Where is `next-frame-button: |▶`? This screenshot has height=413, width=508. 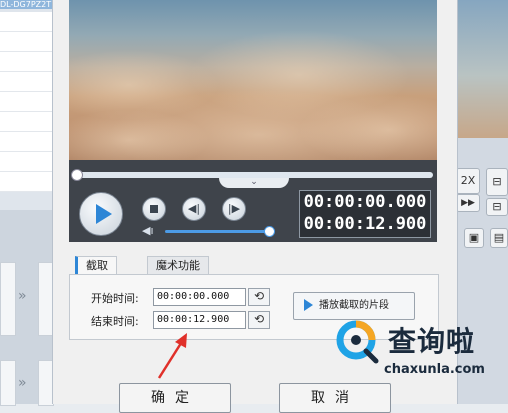
next-frame-button: |▶ is located at coordinates (234, 209).